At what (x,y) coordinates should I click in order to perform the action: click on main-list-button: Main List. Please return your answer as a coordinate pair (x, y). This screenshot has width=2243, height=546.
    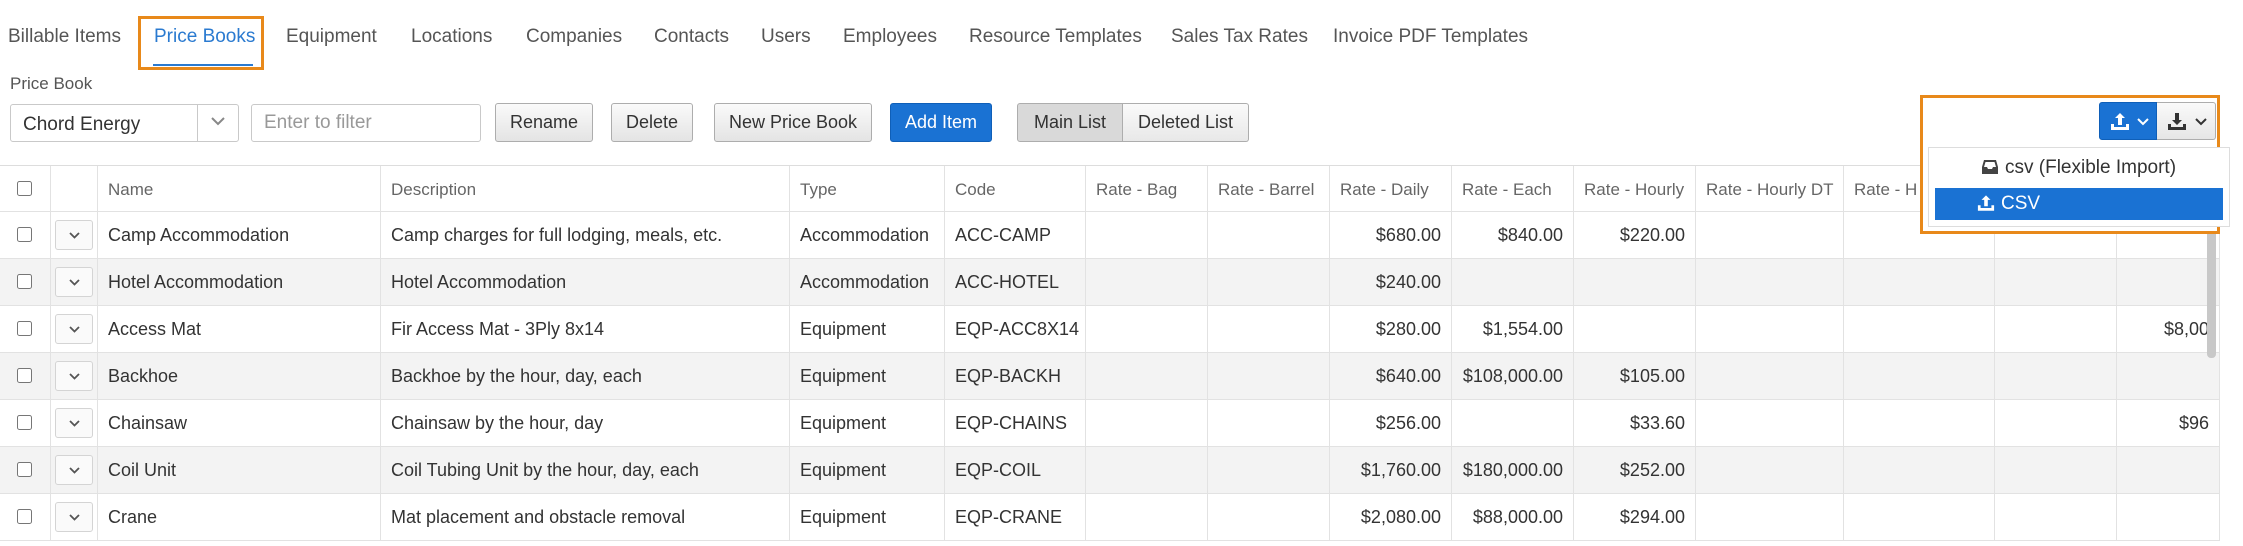
    Looking at the image, I should click on (1070, 122).